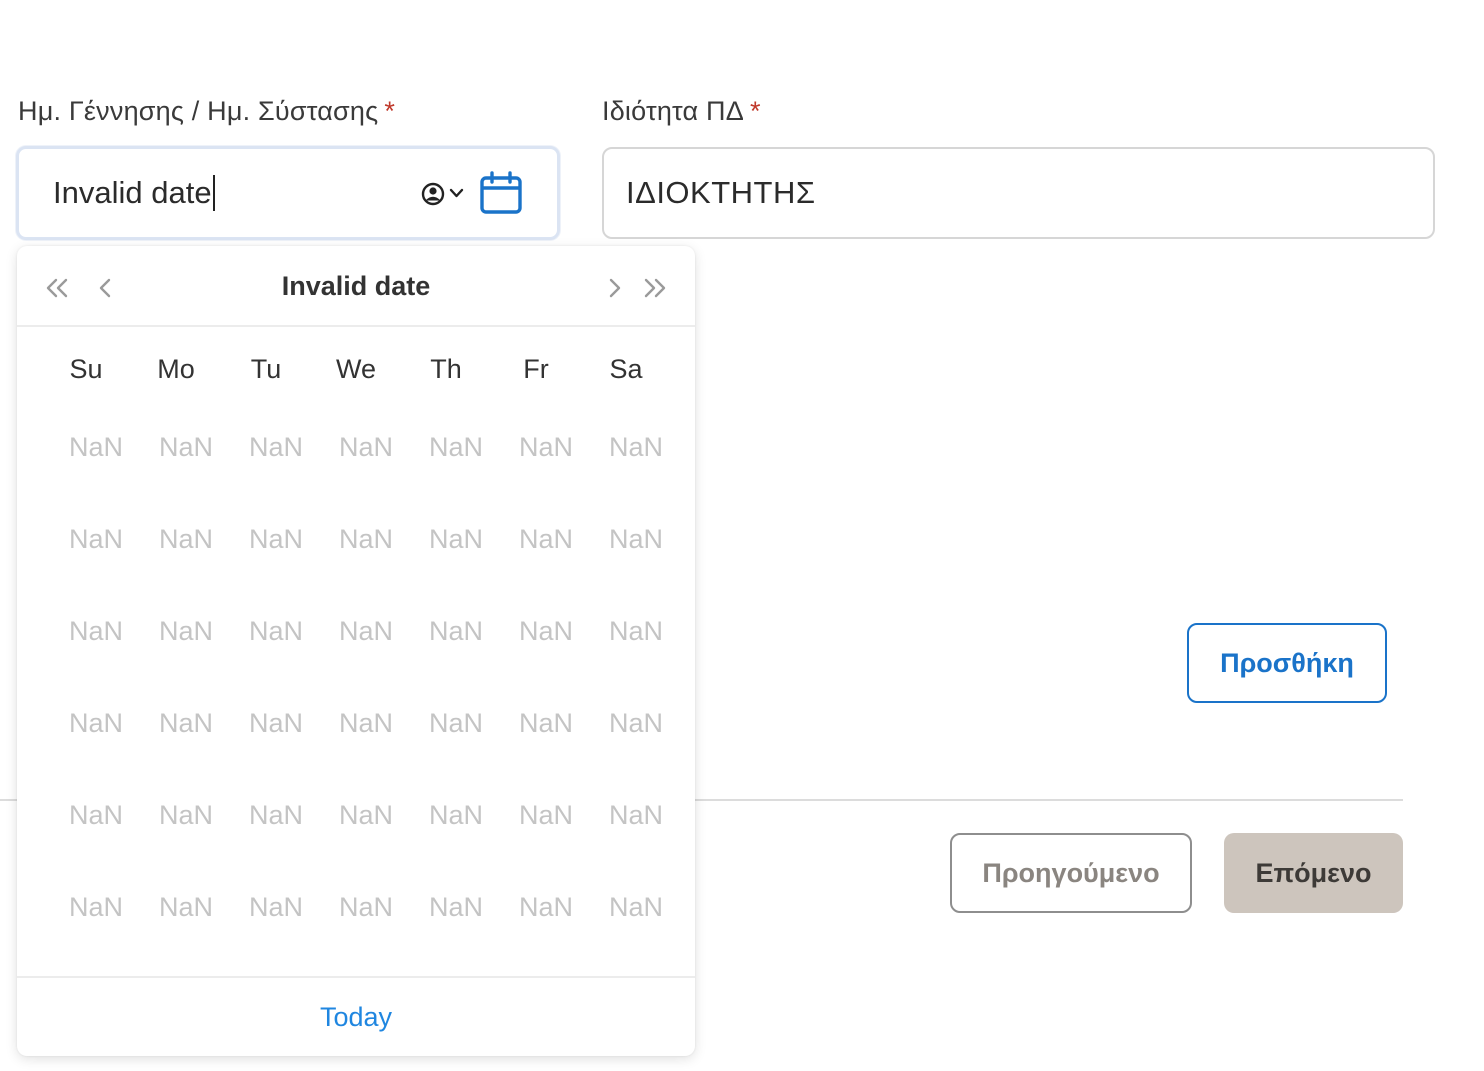 This screenshot has height=1071, width=1484. What do you see at coordinates (176, 369) in the screenshot?
I see `weekday-label: Mo` at bounding box center [176, 369].